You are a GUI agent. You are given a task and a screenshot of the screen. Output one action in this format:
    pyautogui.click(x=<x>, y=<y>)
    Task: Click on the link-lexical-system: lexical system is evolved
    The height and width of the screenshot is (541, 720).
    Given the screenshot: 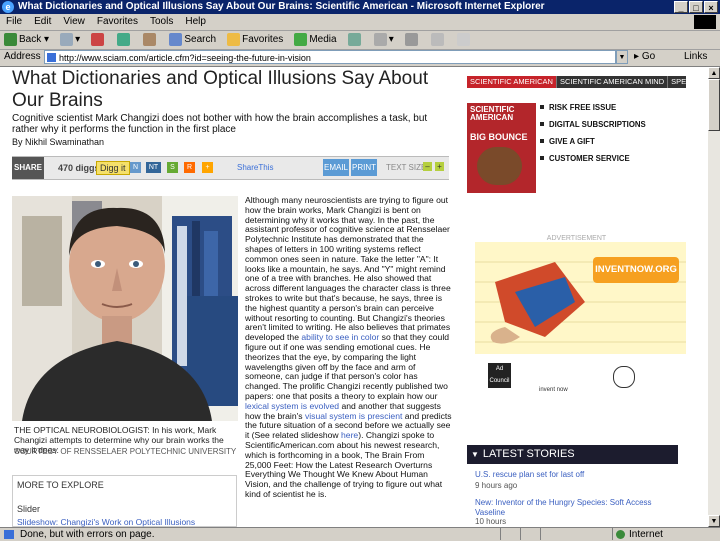 What is the action you would take?
    pyautogui.click(x=292, y=406)
    